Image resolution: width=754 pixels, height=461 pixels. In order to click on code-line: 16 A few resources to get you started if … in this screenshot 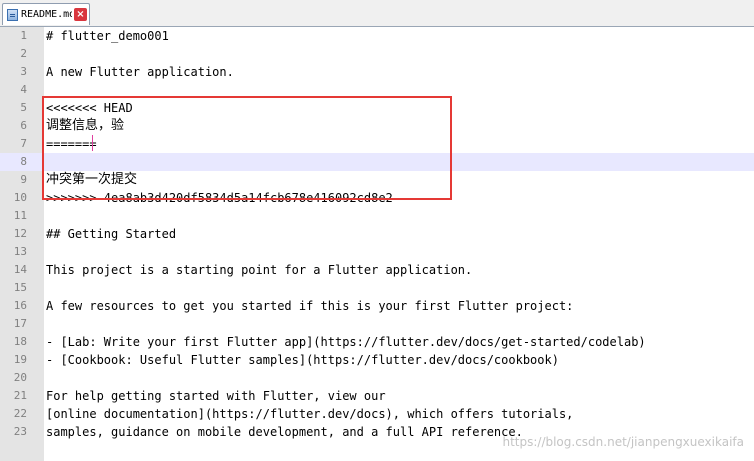, I will do `click(377, 306)`.